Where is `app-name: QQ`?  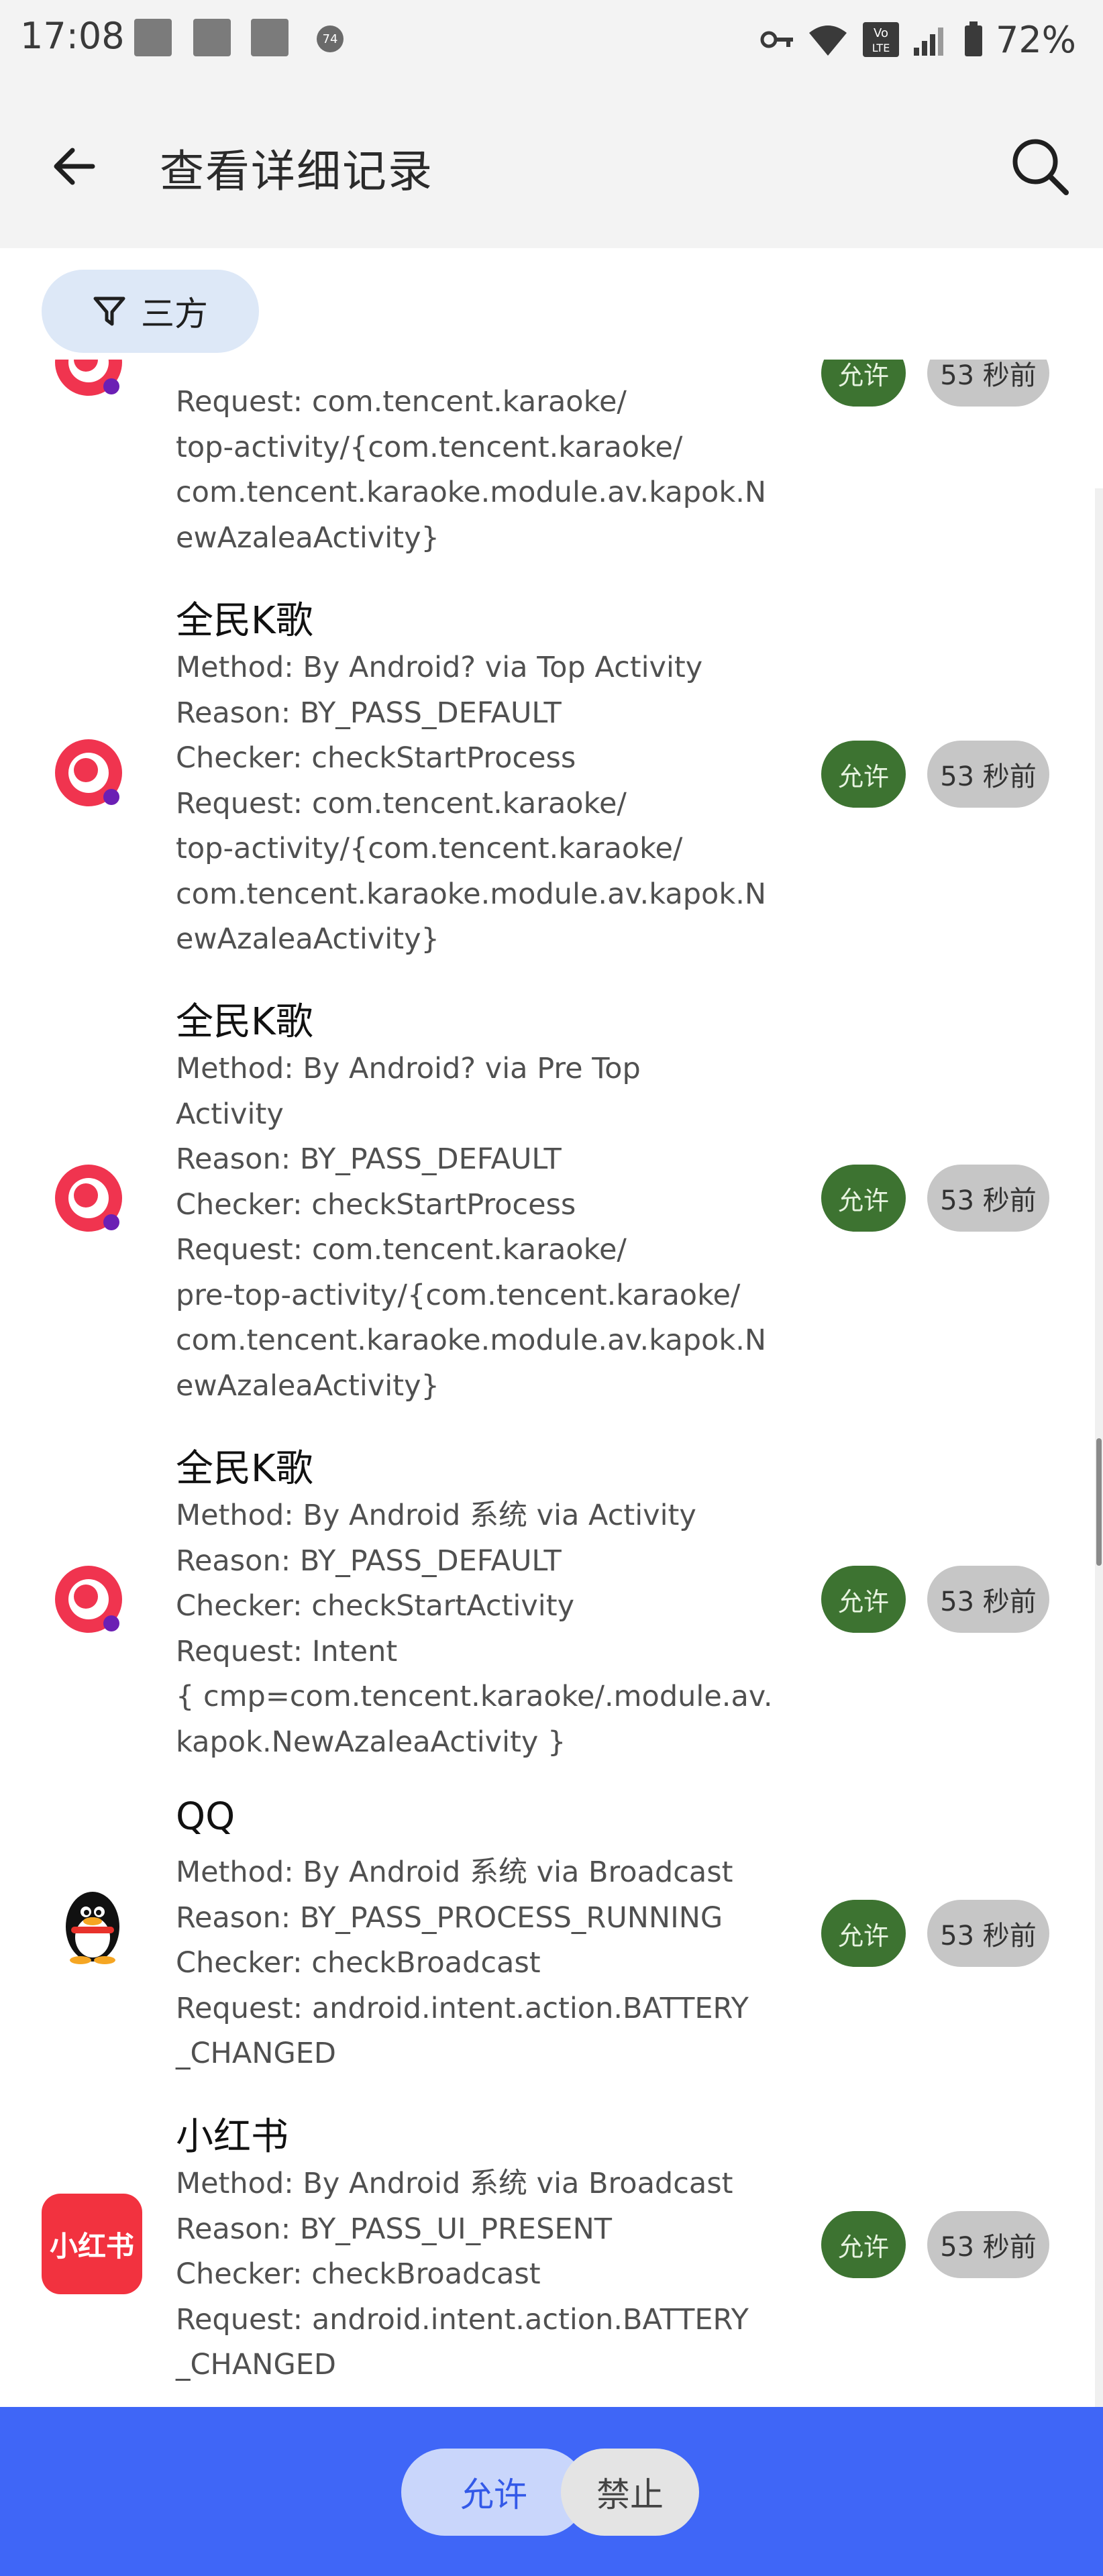
app-name: QQ is located at coordinates (206, 1817).